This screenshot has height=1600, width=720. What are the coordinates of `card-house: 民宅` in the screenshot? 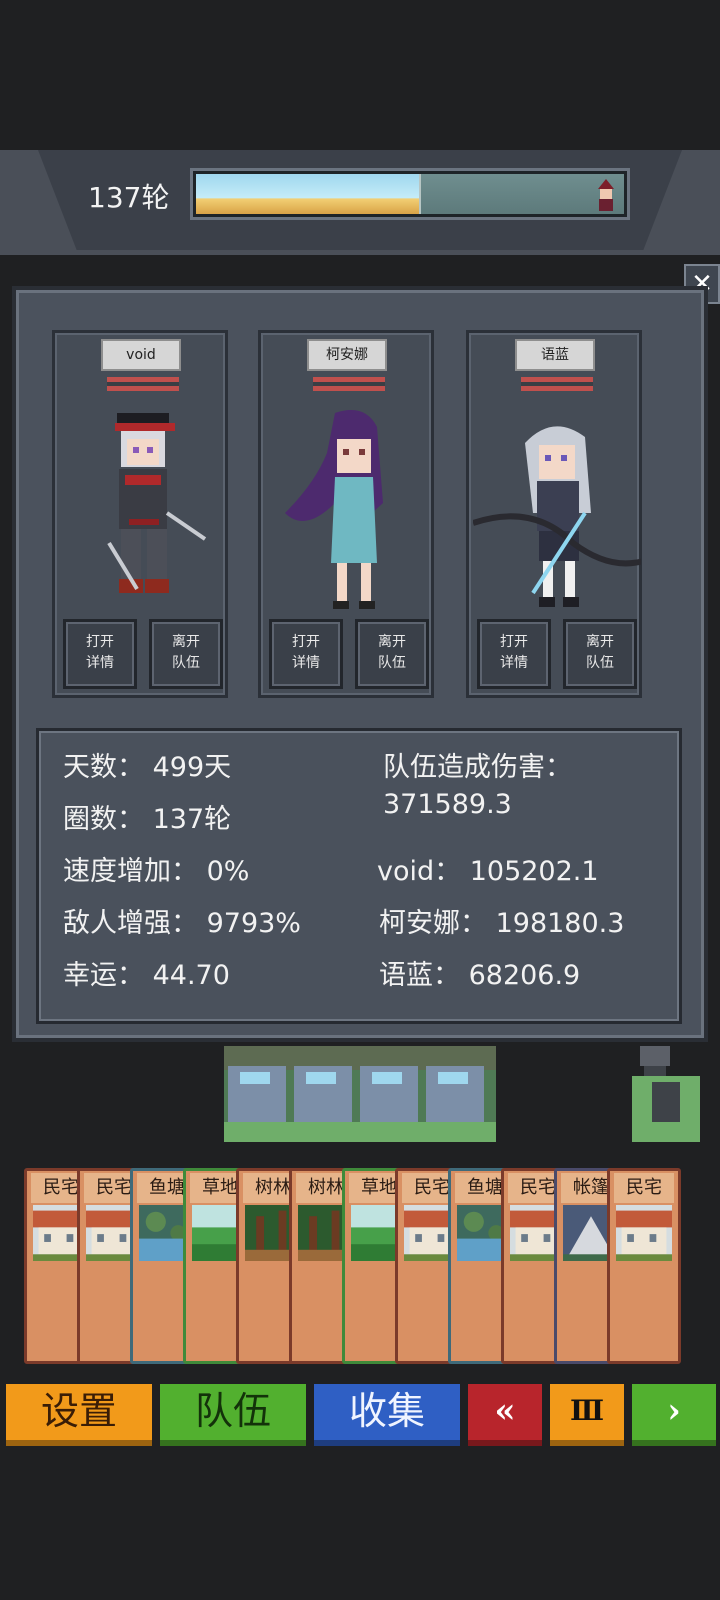 It's located at (644, 1266).